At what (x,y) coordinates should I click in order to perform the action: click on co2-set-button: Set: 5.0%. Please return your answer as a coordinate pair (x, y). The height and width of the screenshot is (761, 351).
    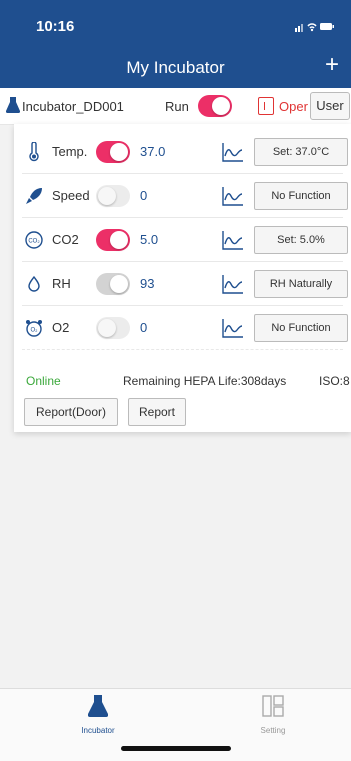
    Looking at the image, I should click on (301, 240).